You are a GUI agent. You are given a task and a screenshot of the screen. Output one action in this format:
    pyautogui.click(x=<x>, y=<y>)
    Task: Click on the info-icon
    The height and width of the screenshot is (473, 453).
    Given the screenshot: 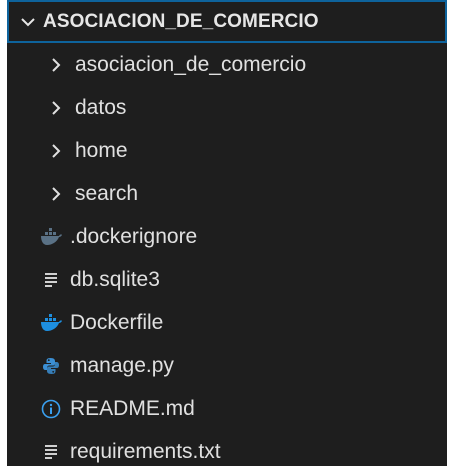 What is the action you would take?
    pyautogui.click(x=51, y=409)
    